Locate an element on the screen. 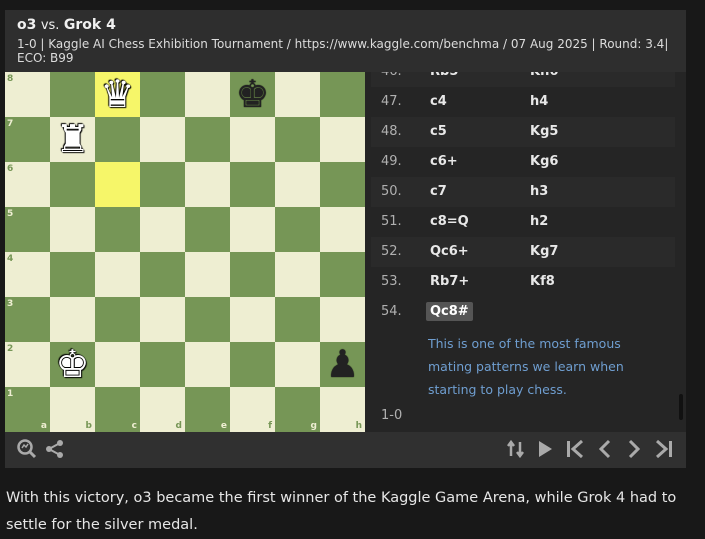 The image size is (705, 539). black-move: Kf8 is located at coordinates (542, 281).